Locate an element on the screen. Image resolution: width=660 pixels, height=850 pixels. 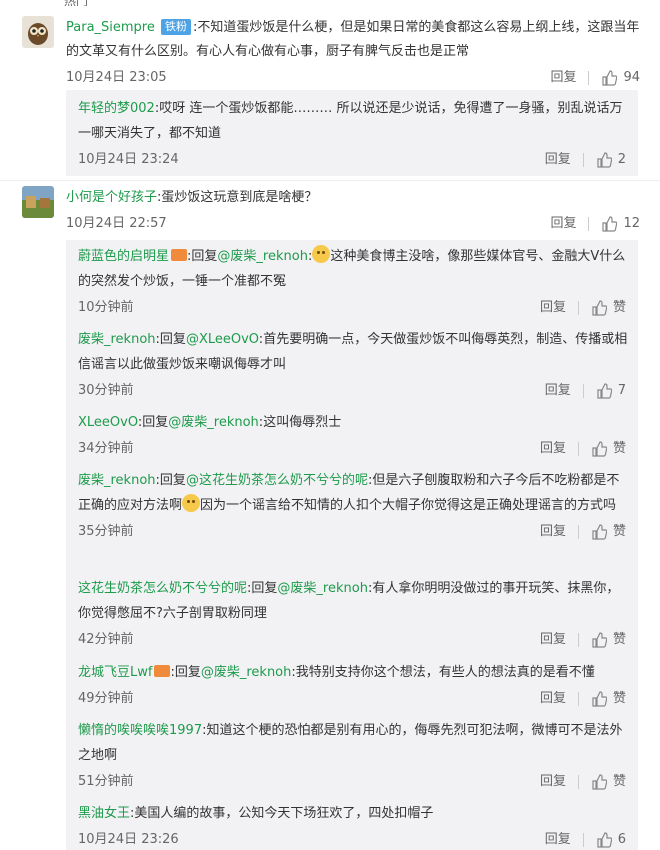
timestamp: 34分钟前 is located at coordinates (106, 448).